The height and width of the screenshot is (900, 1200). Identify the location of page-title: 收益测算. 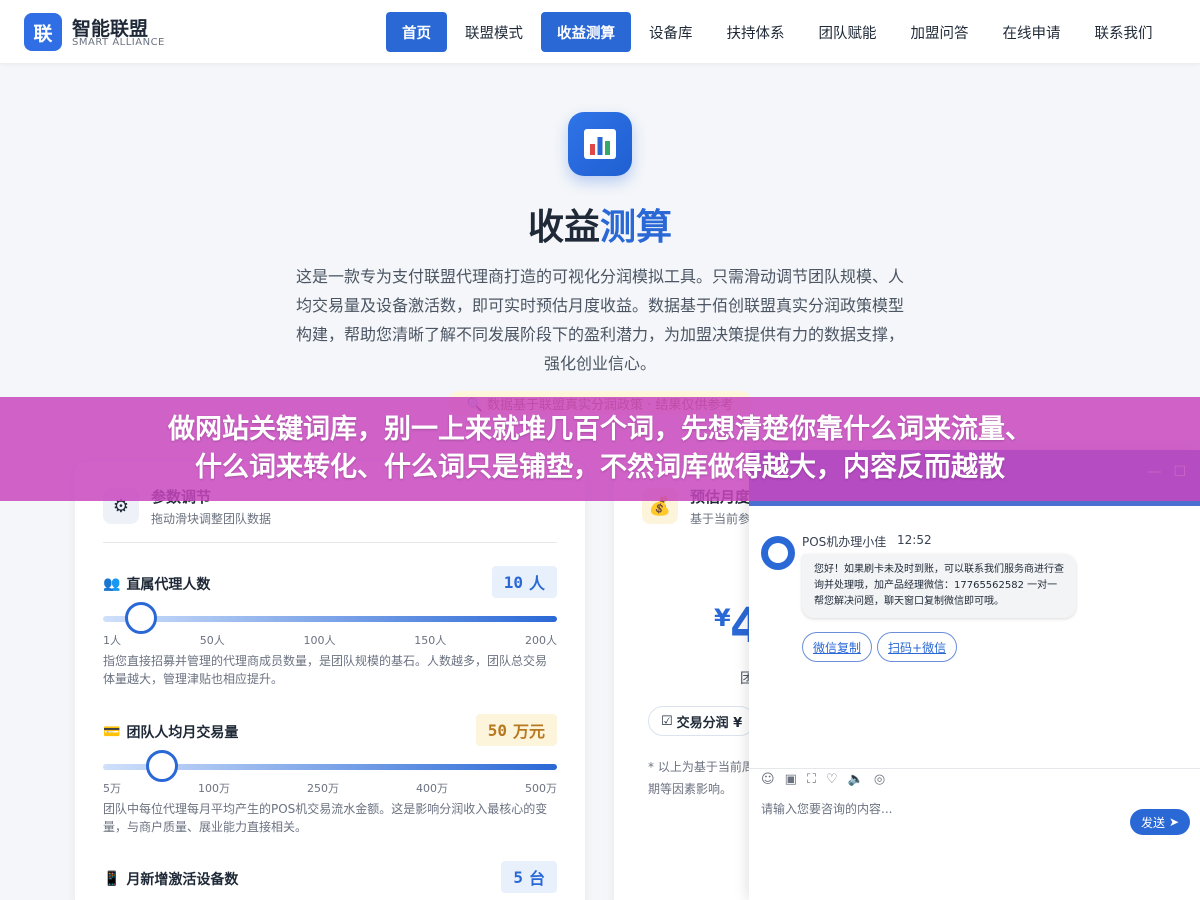
(600, 227).